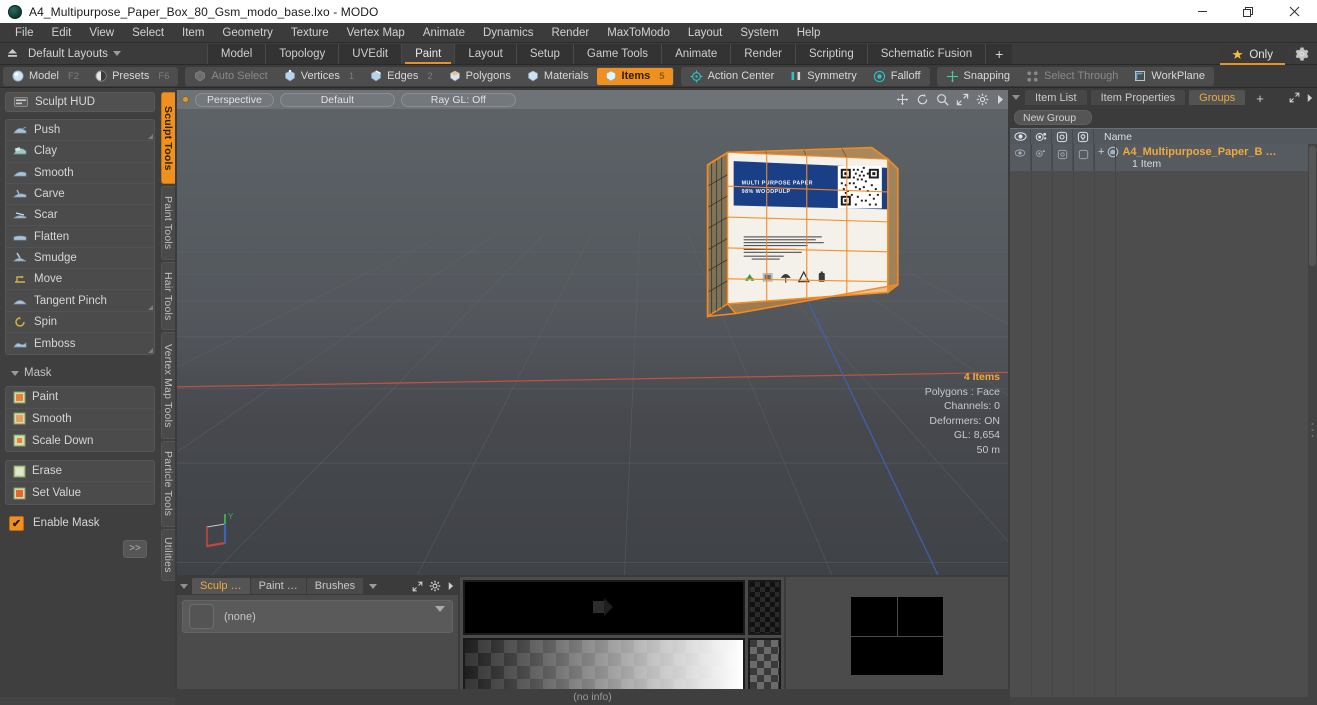 Image resolution: width=1317 pixels, height=705 pixels. What do you see at coordinates (80, 131) in the screenshot?
I see `tool-push: Push` at bounding box center [80, 131].